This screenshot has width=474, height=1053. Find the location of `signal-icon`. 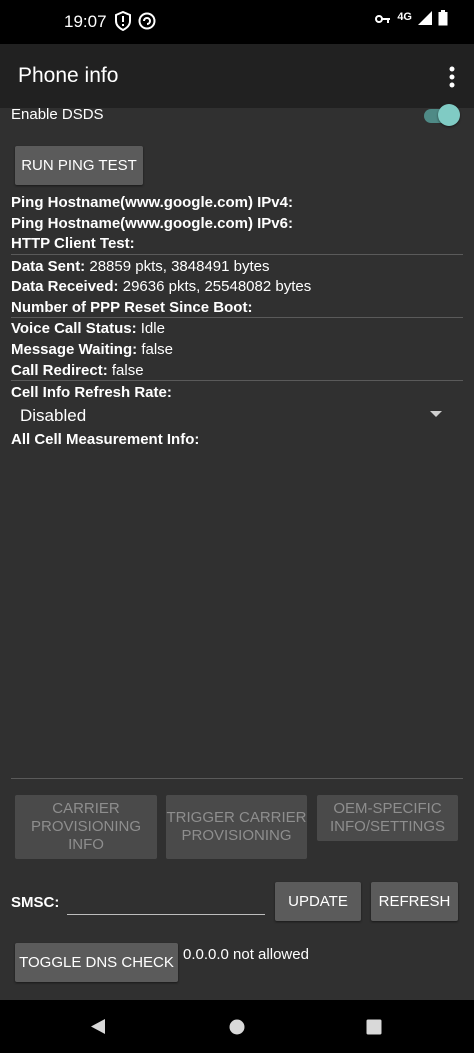

signal-icon is located at coordinates (425, 20).